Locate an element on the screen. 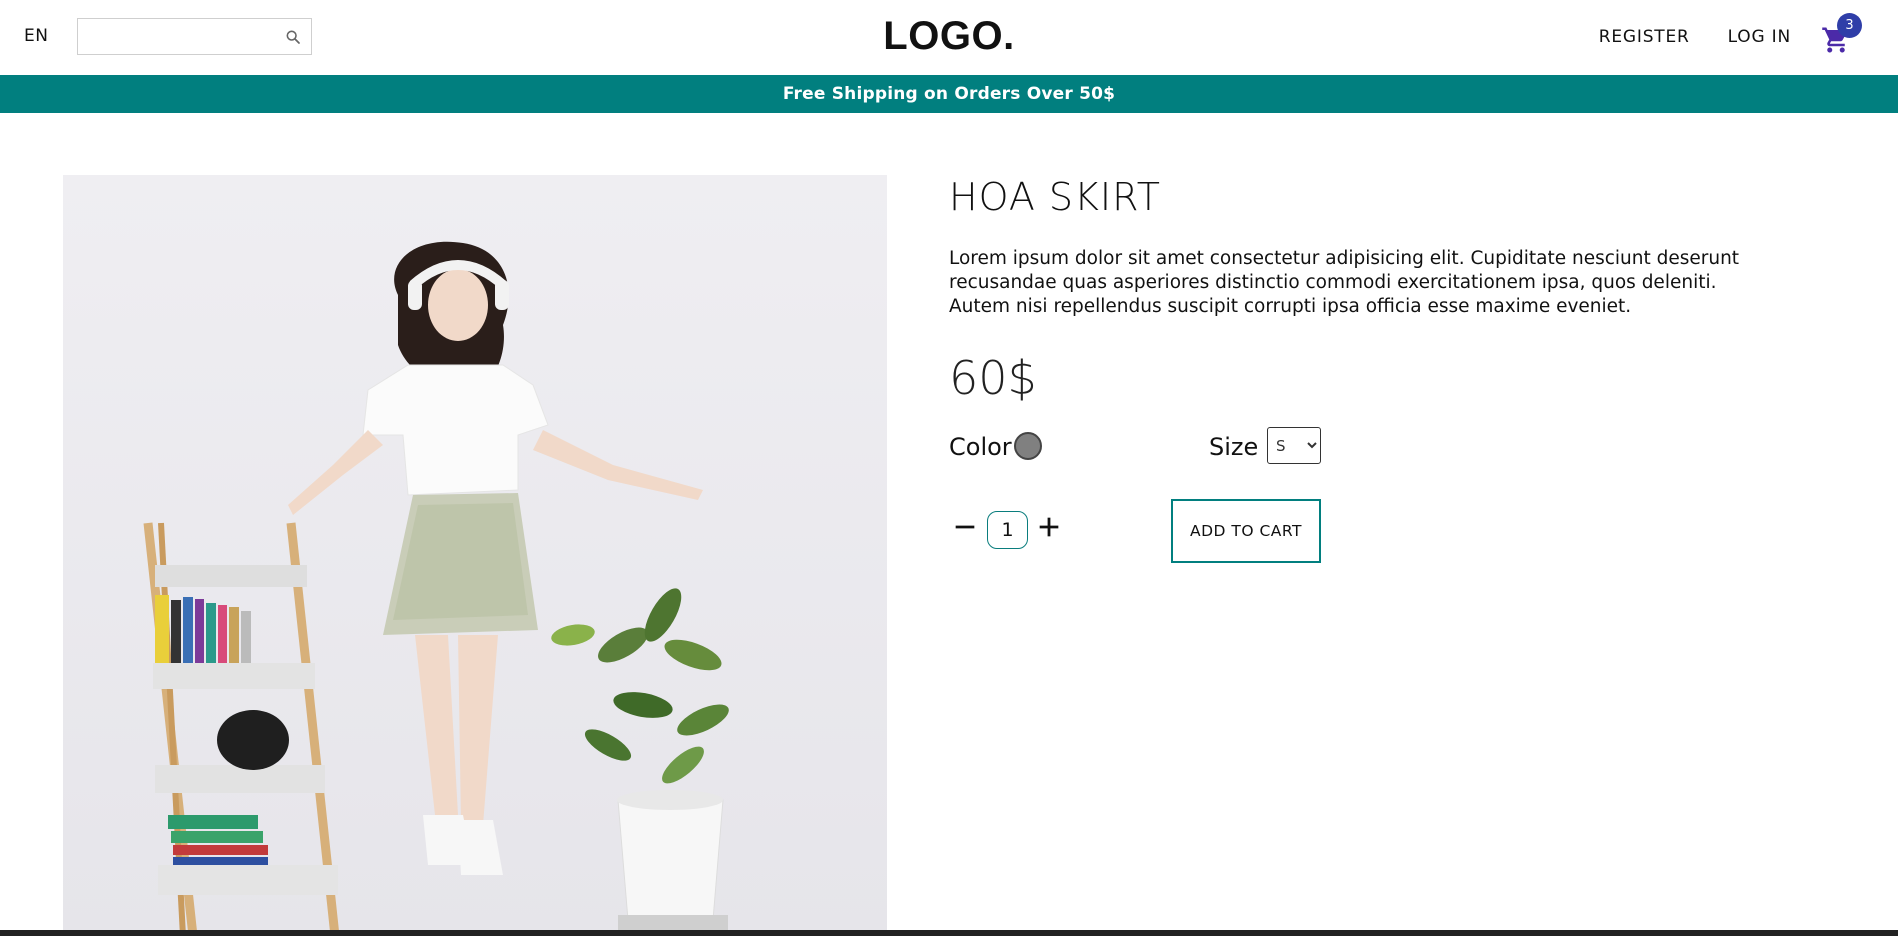 The width and height of the screenshot is (1898, 936). minus-icon is located at coordinates (965, 527).